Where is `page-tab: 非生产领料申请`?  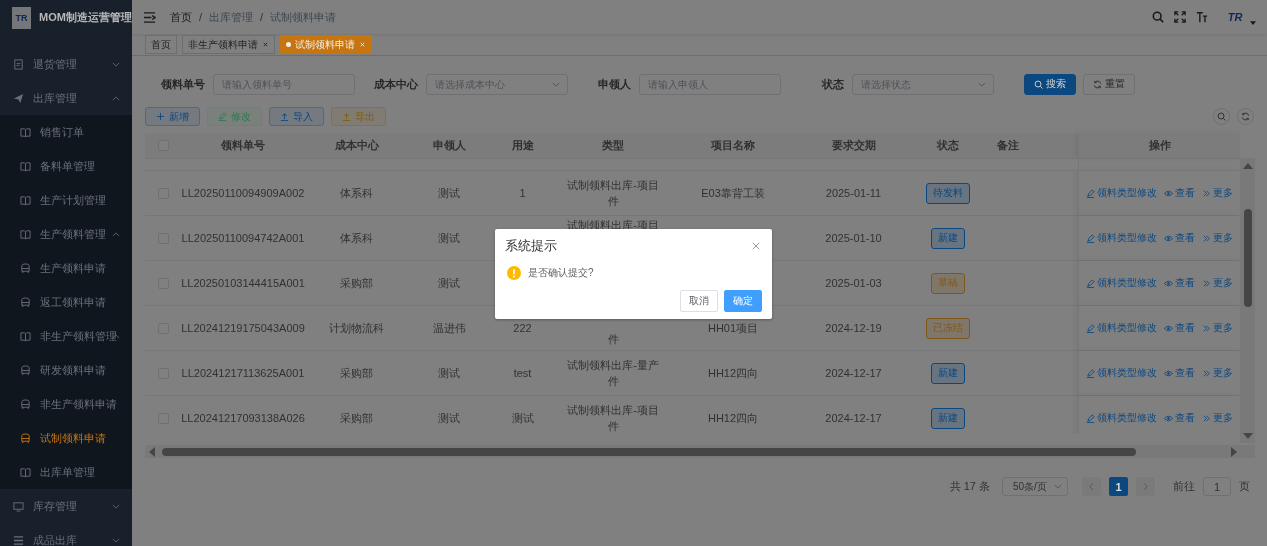 page-tab: 非生产领料申请 is located at coordinates (228, 44).